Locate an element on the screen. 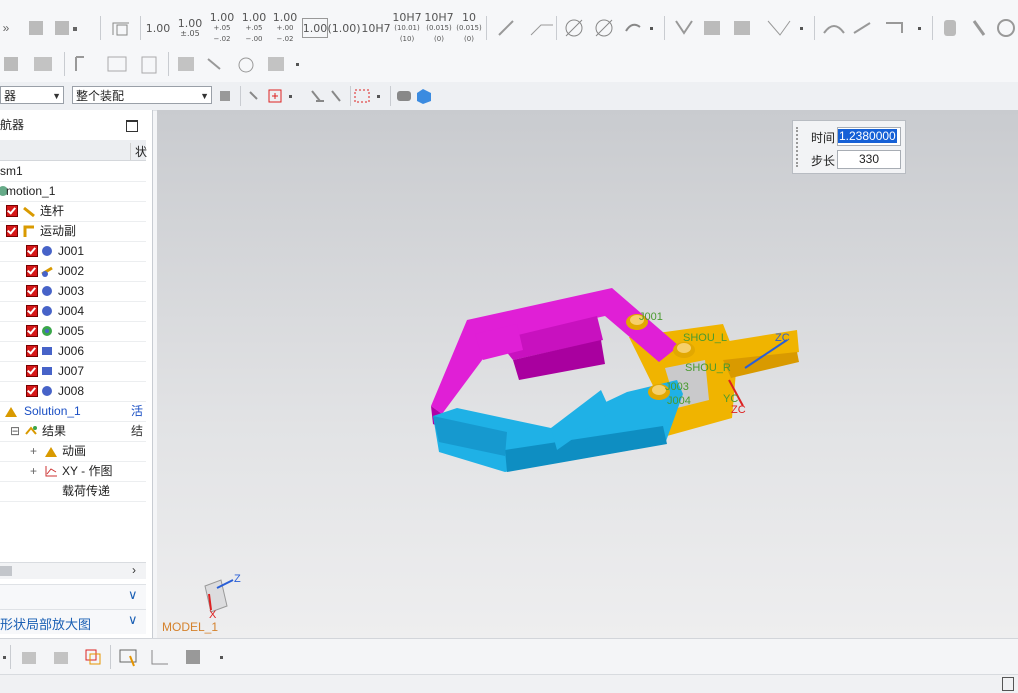 The width and height of the screenshot is (1018, 693). precision-box-button: 1.00 is located at coordinates (315, 28).